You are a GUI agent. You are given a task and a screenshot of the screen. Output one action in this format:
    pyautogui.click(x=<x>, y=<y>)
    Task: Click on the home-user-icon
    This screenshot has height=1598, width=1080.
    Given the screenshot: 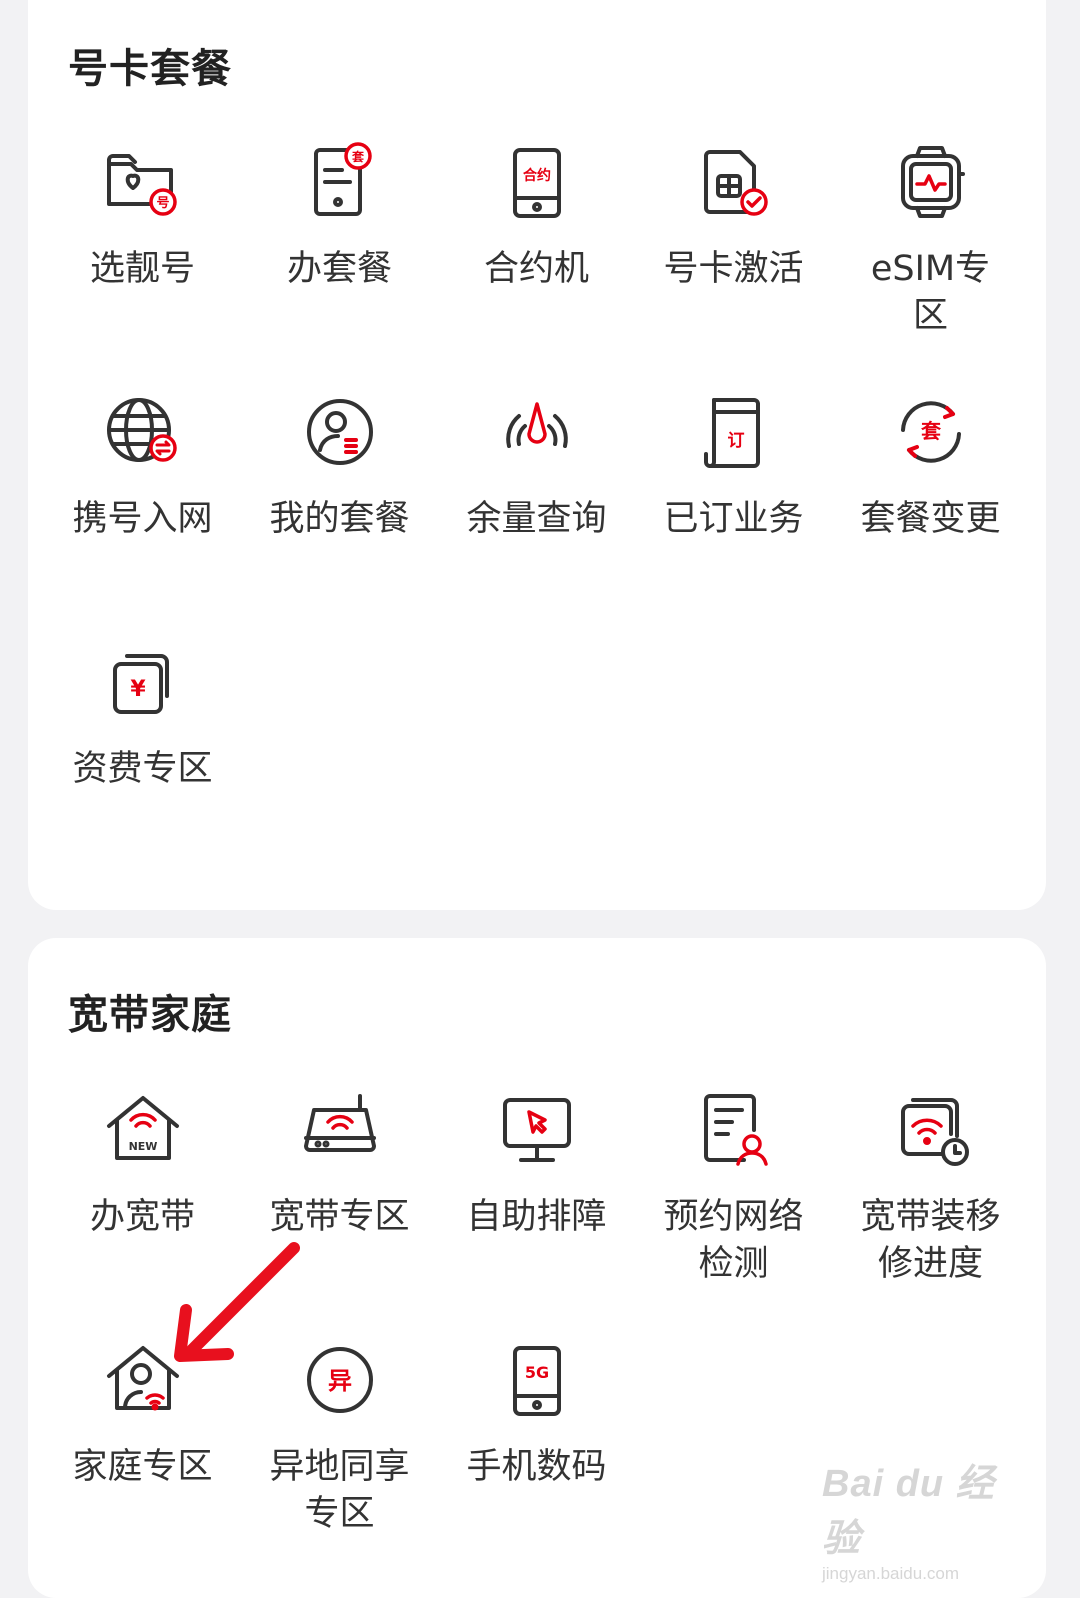 What is the action you would take?
    pyautogui.click(x=143, y=1380)
    